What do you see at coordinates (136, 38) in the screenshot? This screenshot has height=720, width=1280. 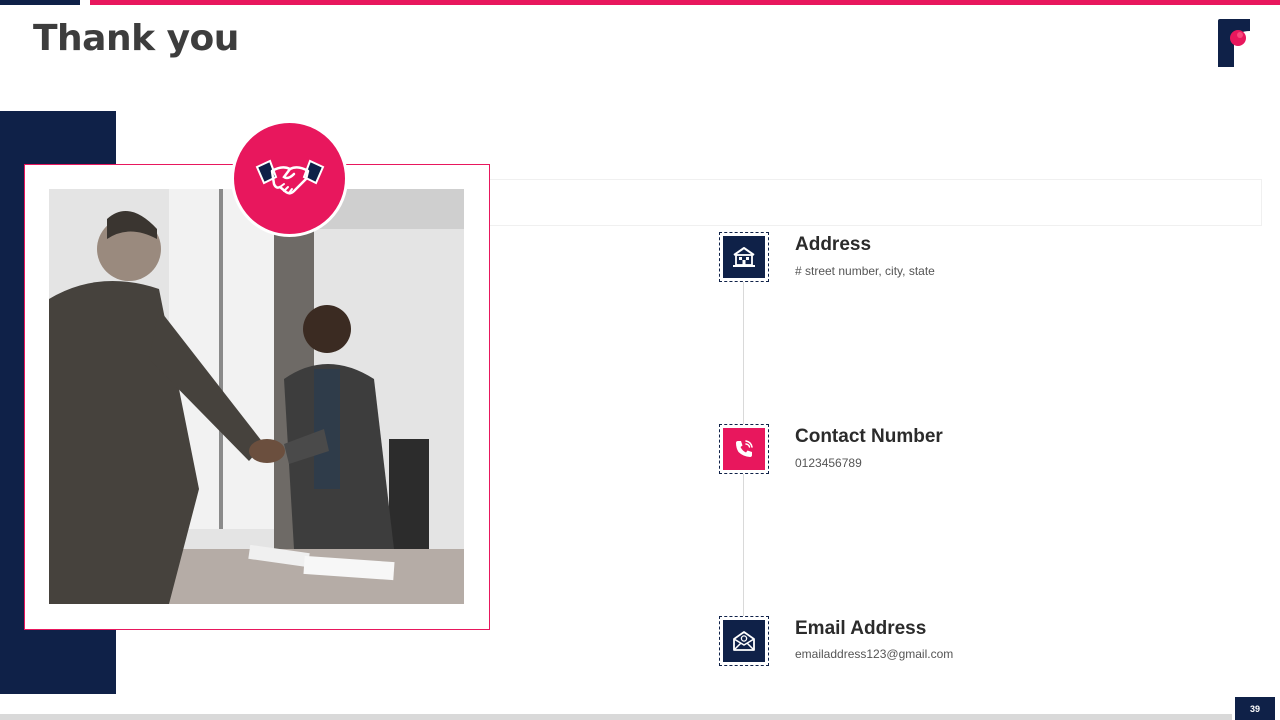 I see `slide-title: Thank you` at bounding box center [136, 38].